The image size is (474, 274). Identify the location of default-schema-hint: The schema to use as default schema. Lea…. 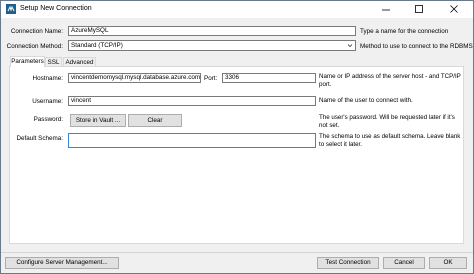
(390, 140).